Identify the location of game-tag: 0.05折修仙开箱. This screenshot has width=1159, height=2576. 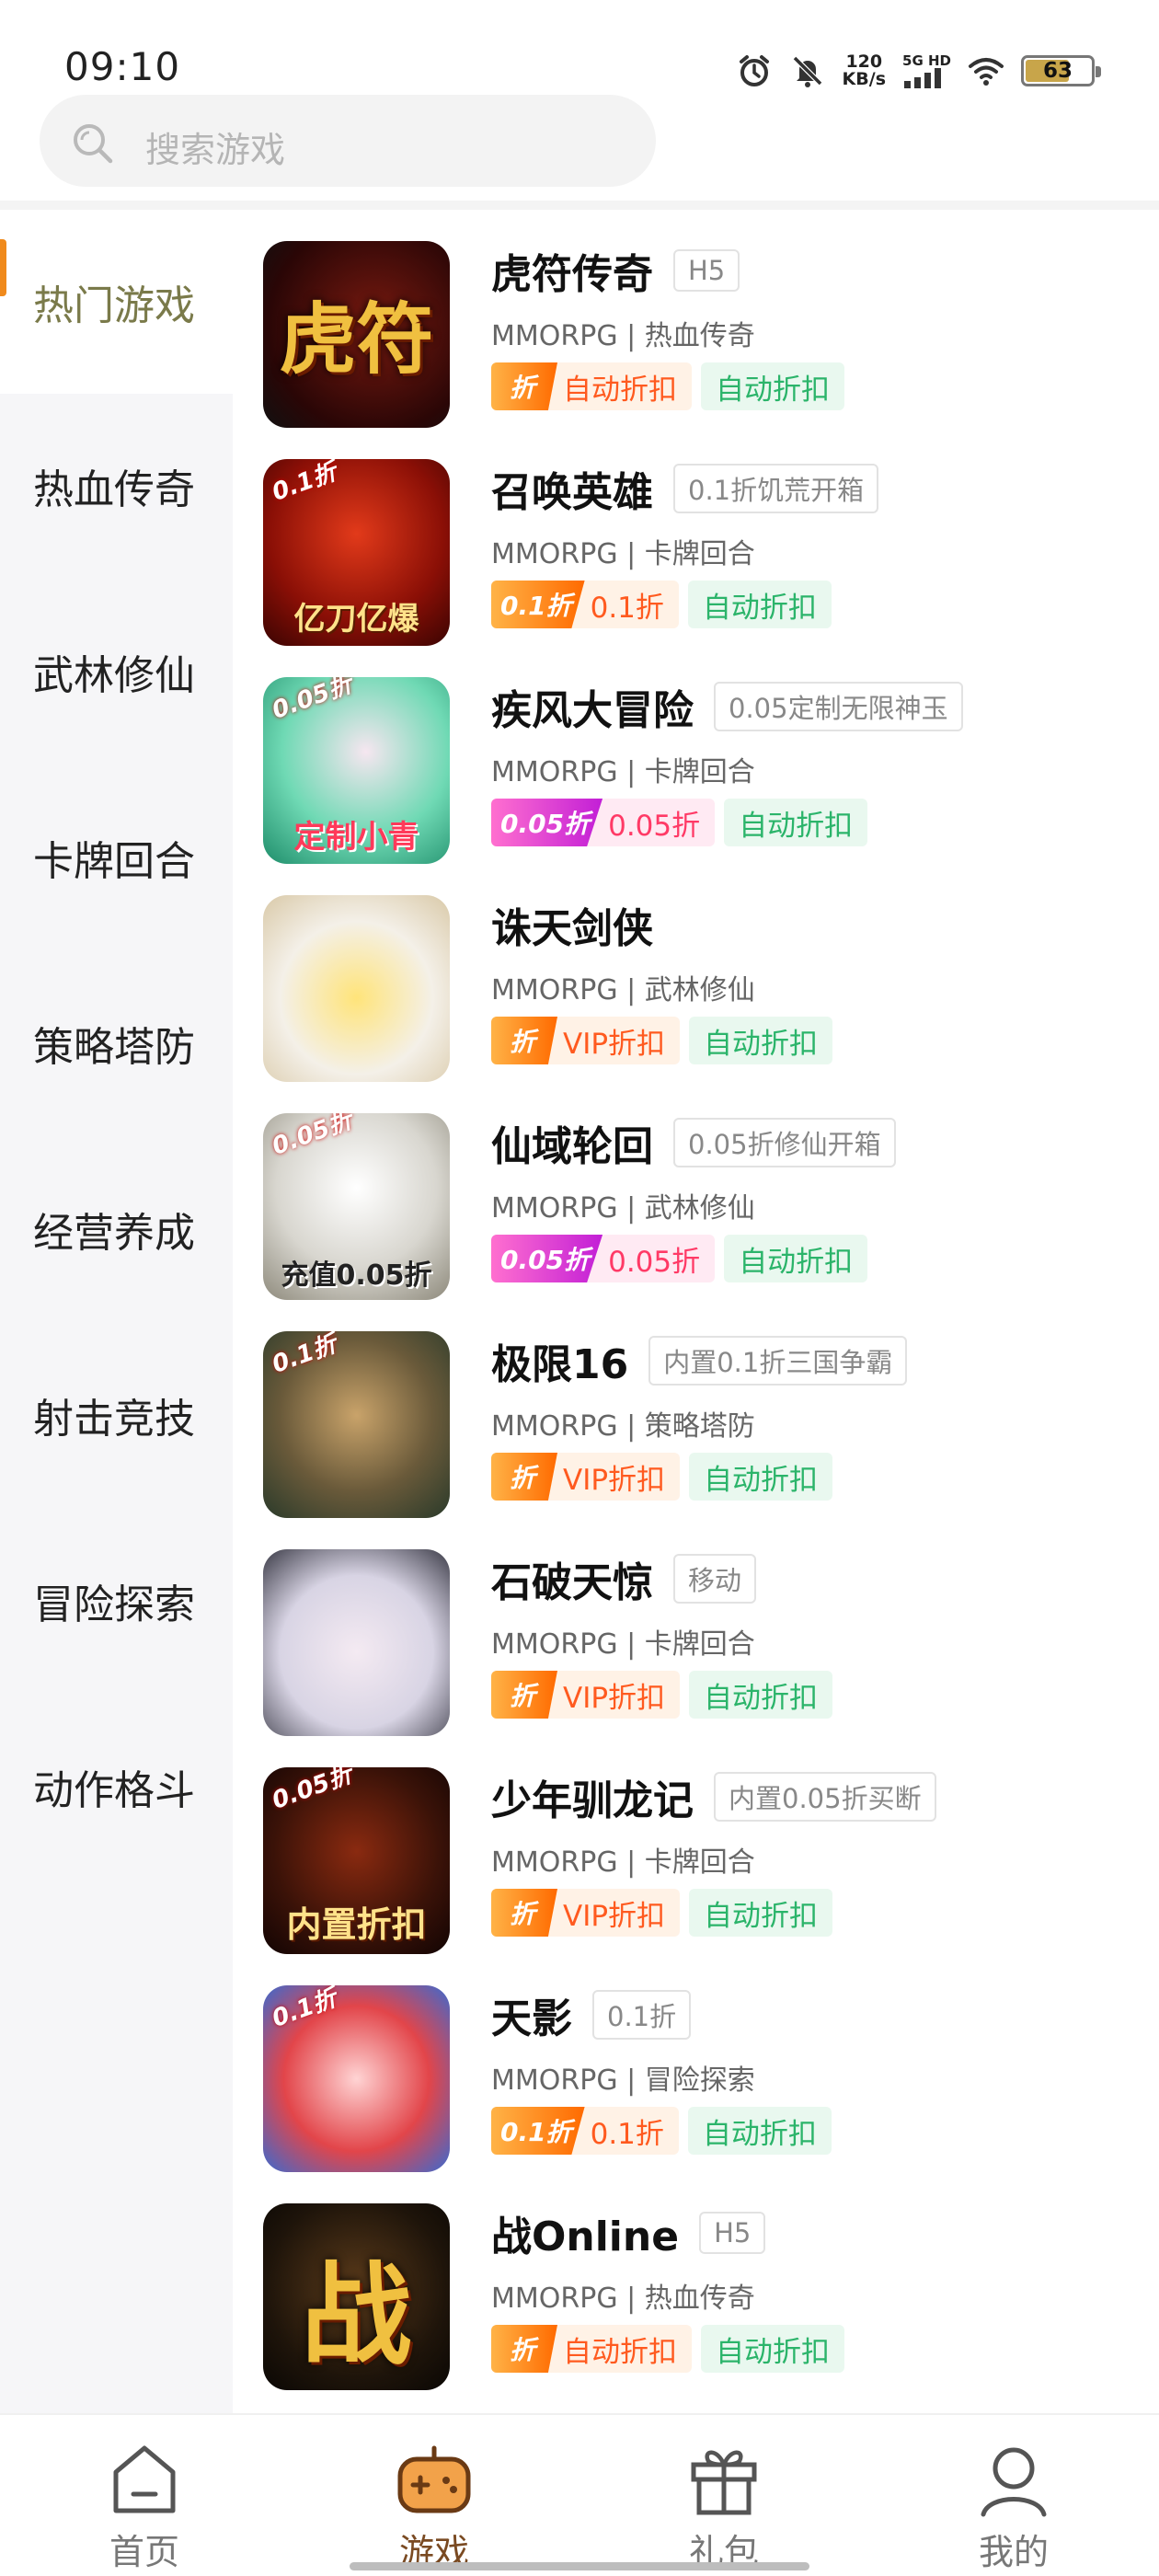
(784, 1142).